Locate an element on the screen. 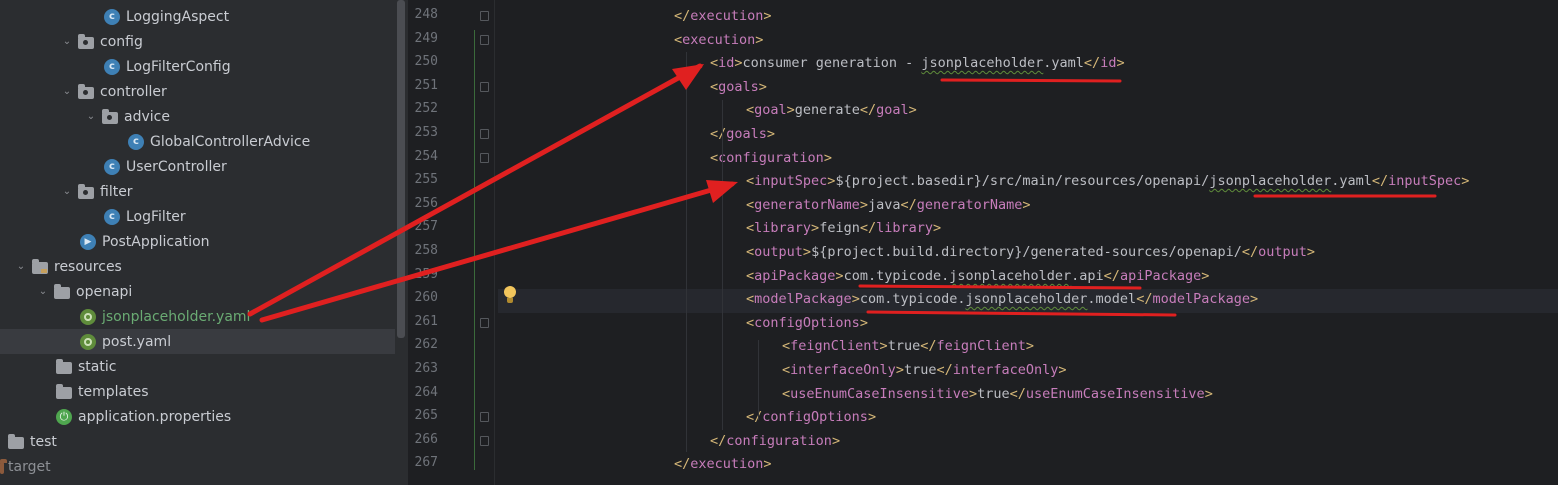 The height and width of the screenshot is (485, 1558). folder-icon is located at coordinates (64, 391).